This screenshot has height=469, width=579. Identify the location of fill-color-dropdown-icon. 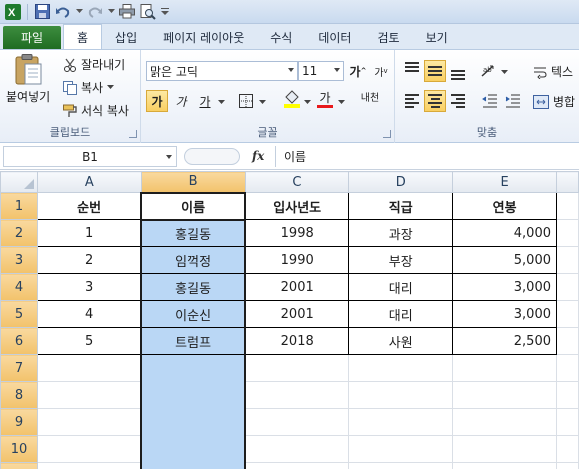
(307, 102).